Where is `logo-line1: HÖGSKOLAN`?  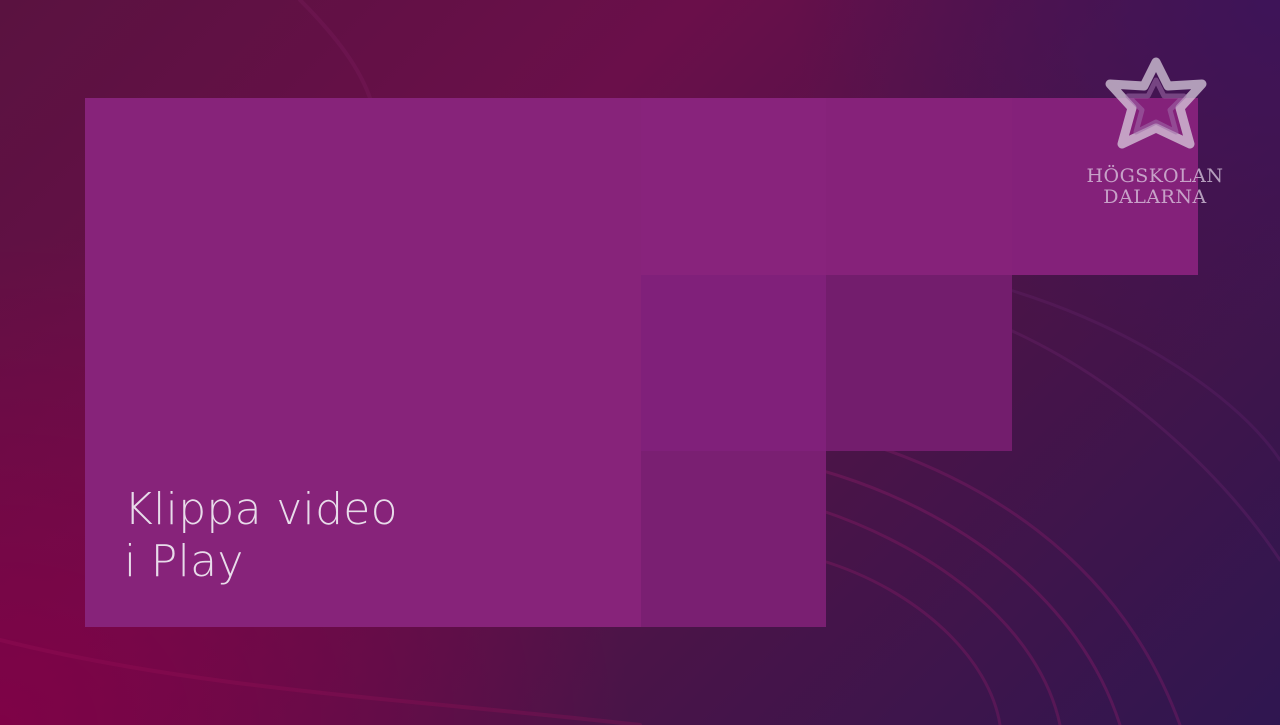 logo-line1: HÖGSKOLAN is located at coordinates (1155, 176).